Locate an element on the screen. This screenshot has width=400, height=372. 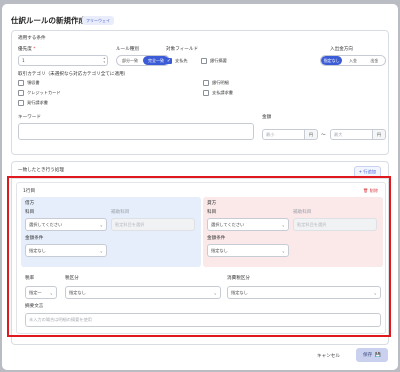
amount-max-input: 最大 is located at coordinates (351, 134).